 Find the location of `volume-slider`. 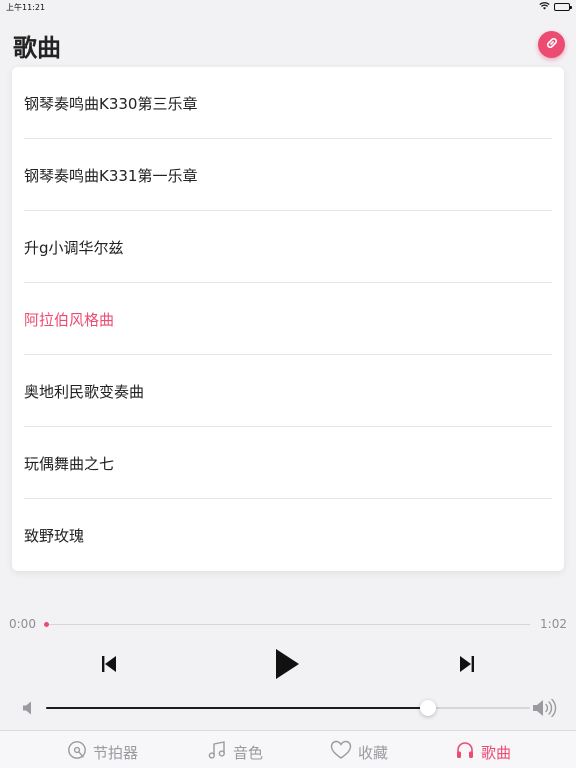

volume-slider is located at coordinates (288, 708).